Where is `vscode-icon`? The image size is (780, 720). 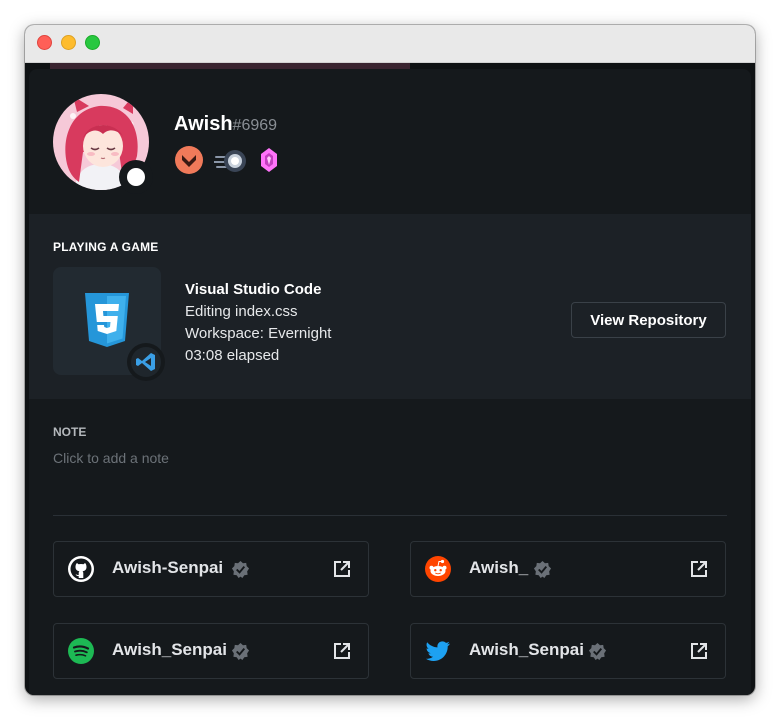
vscode-icon is located at coordinates (145, 362).